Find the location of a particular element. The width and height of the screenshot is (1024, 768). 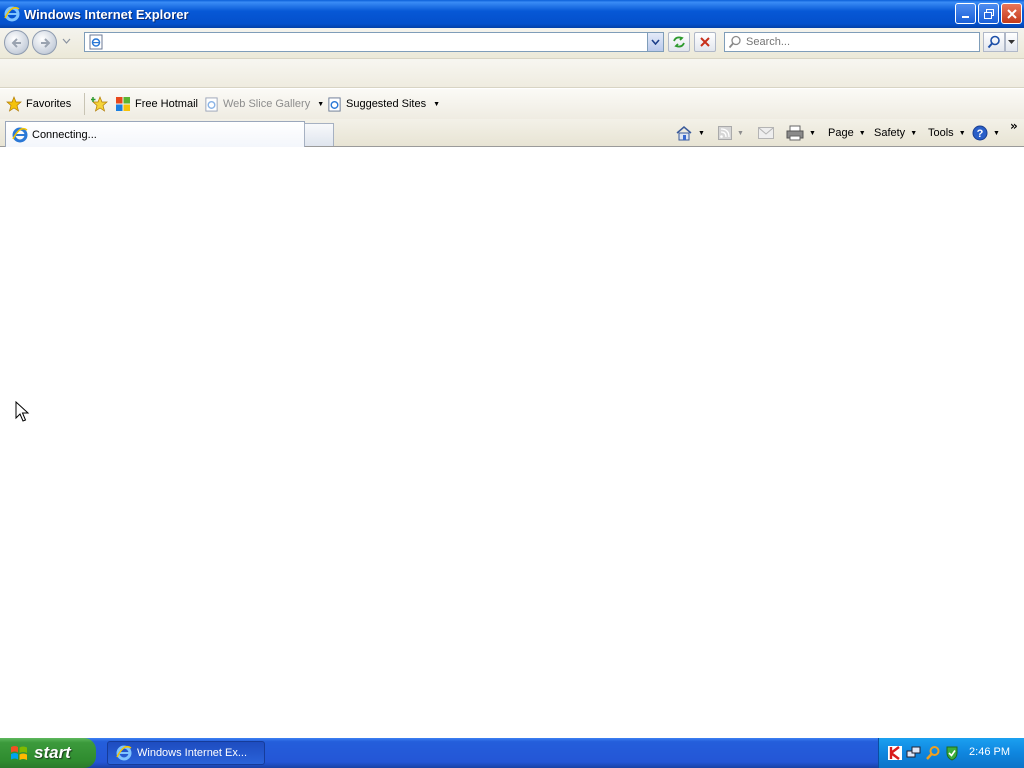

mail-icon is located at coordinates (766, 133).